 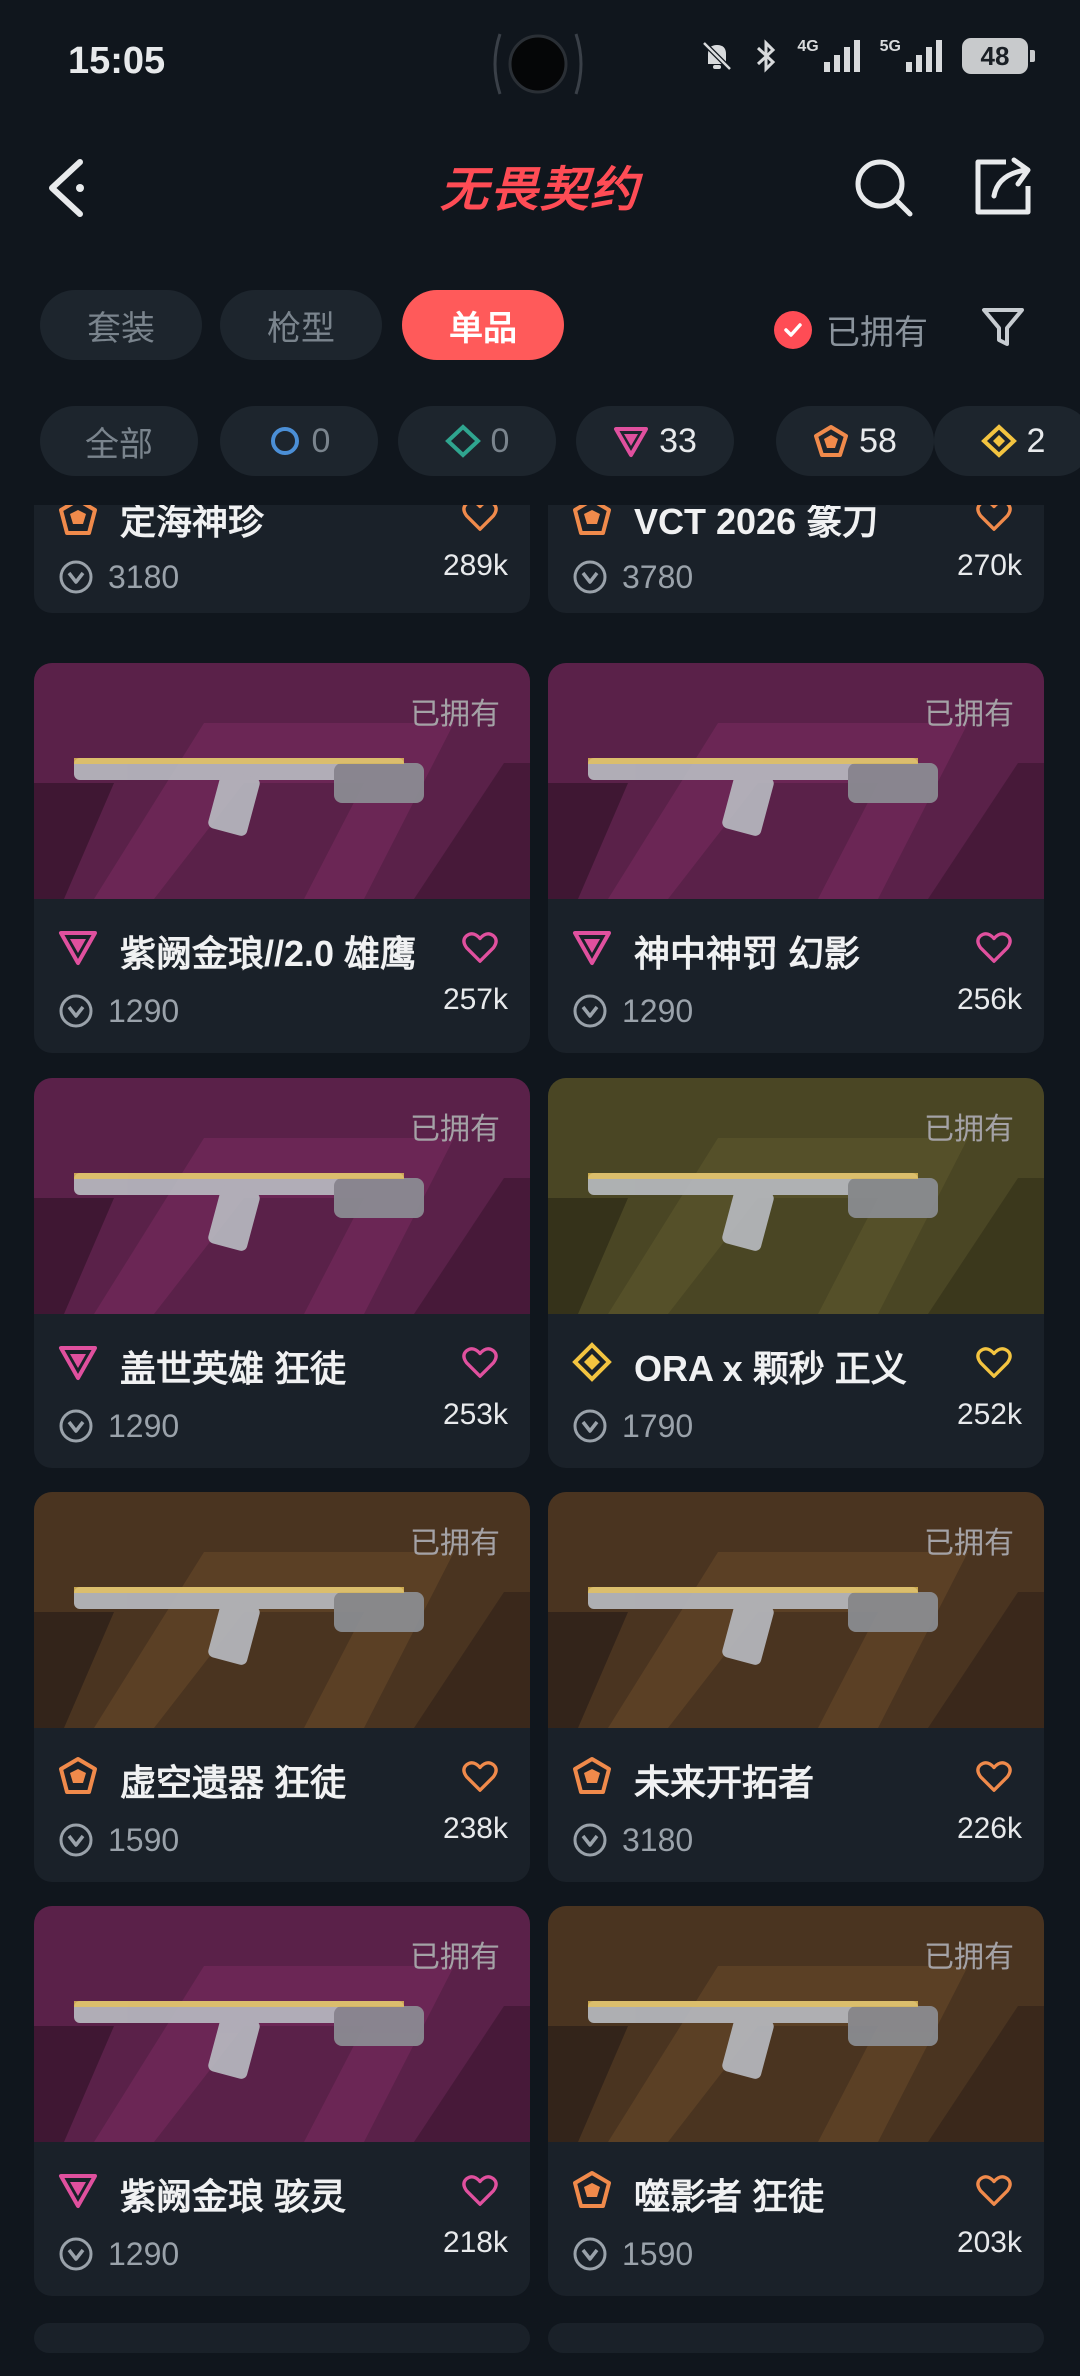 What do you see at coordinates (851, 329) in the screenshot?
I see `owned-filter-toggle: 已拥有` at bounding box center [851, 329].